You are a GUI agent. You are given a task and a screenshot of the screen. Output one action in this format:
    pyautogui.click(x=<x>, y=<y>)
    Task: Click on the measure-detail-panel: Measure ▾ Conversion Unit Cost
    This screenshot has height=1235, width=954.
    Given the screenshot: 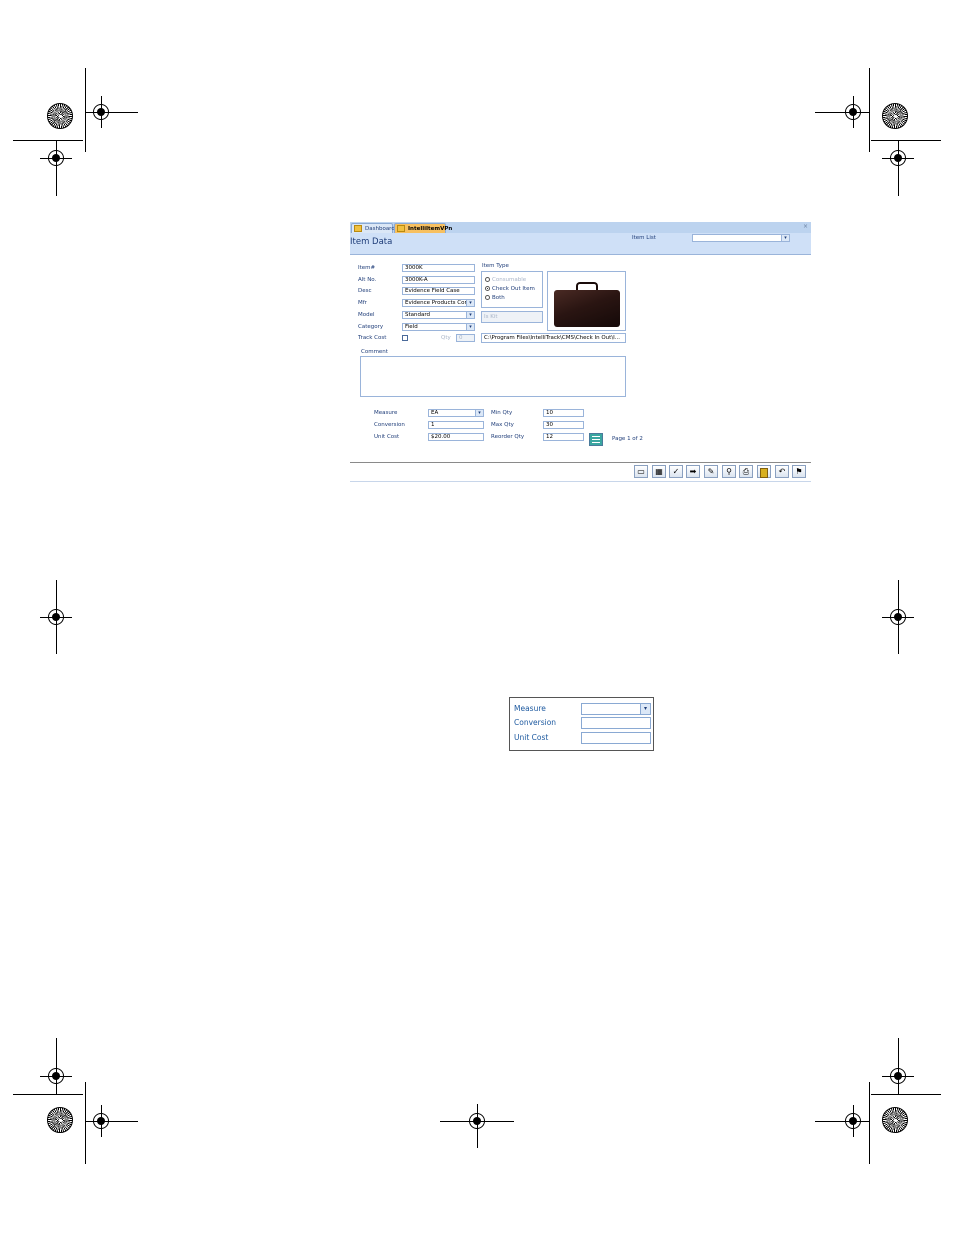 What is the action you would take?
    pyautogui.click(x=581, y=724)
    